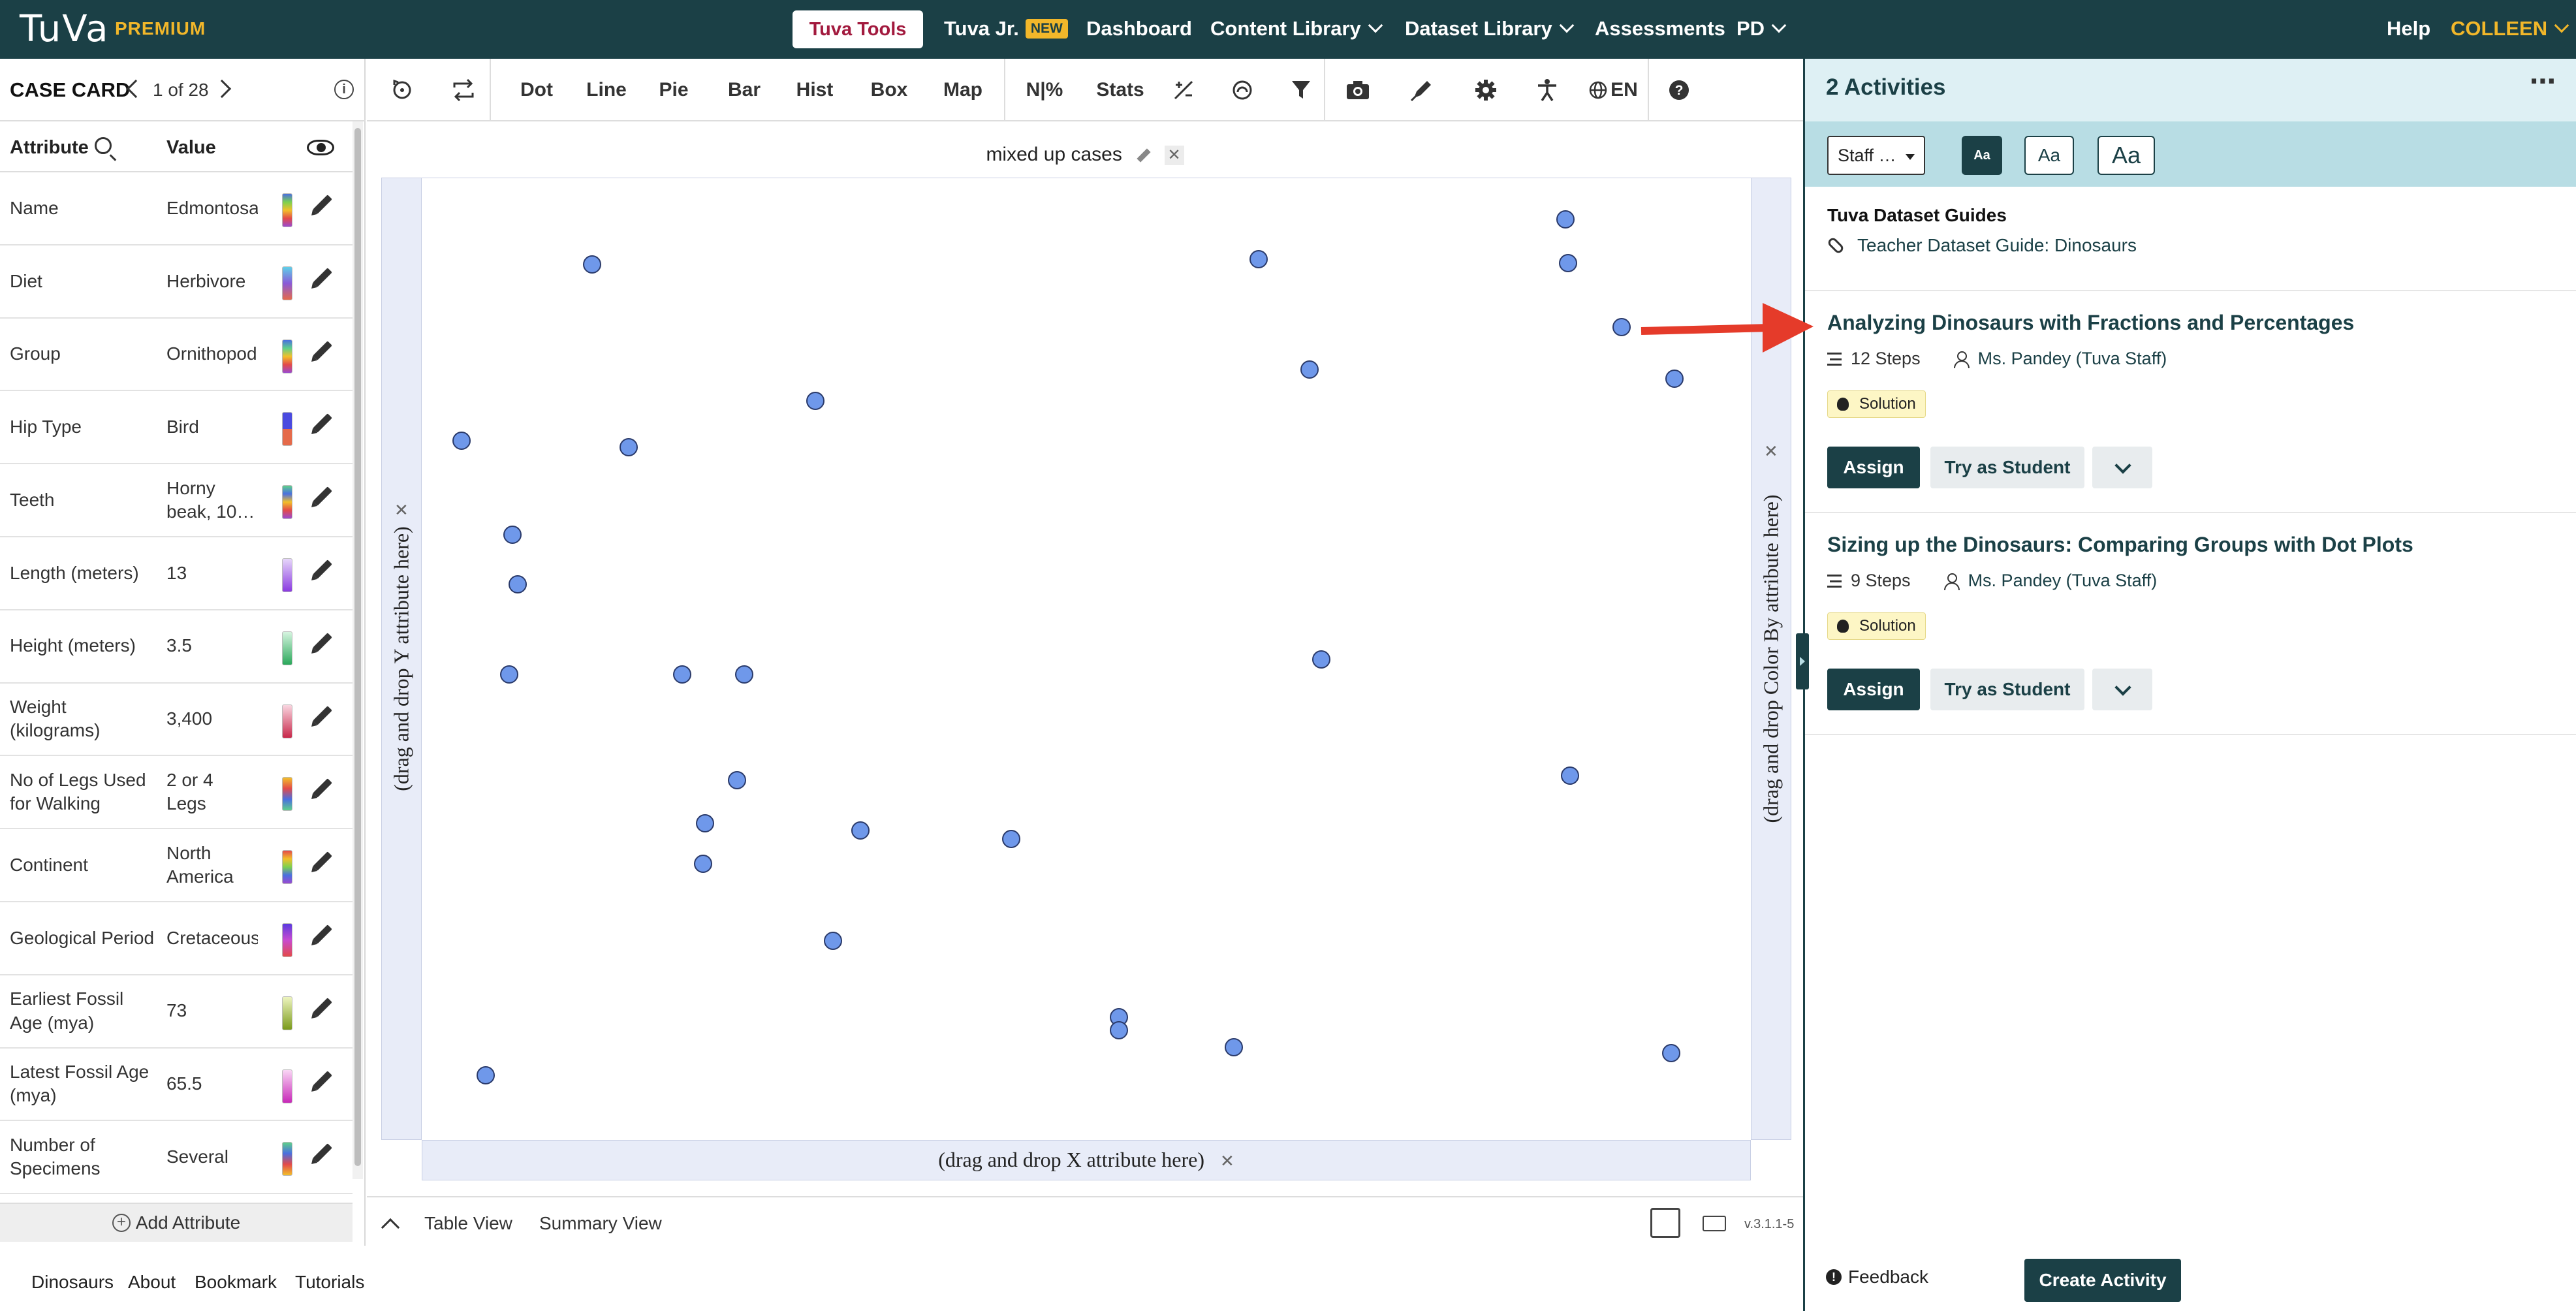 This screenshot has height=1311, width=2576. I want to click on font-size-small-button: Aa, so click(1982, 155).